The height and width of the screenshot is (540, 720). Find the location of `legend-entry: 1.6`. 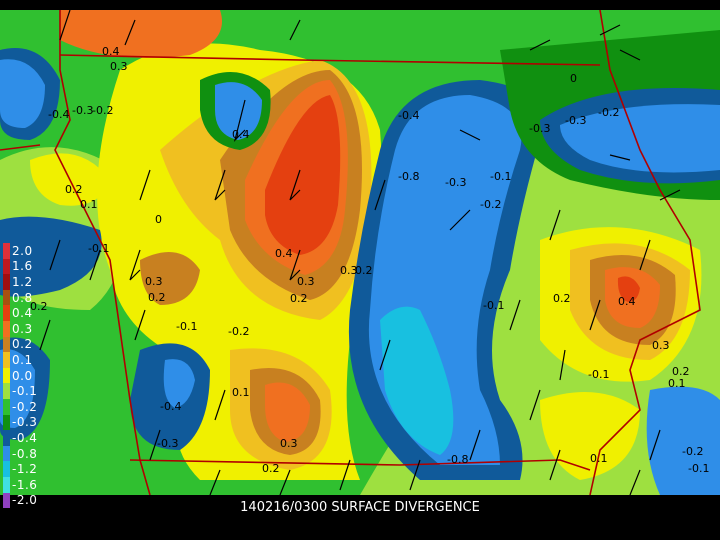

legend-entry: 1.6 is located at coordinates (26, 266).